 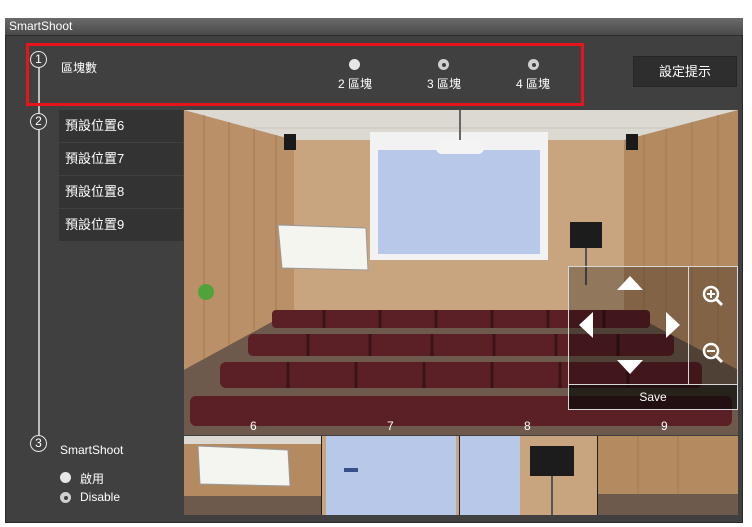 What do you see at coordinates (92, 479) in the screenshot?
I see `radio-smartshoot-enable-label: 啟用` at bounding box center [92, 479].